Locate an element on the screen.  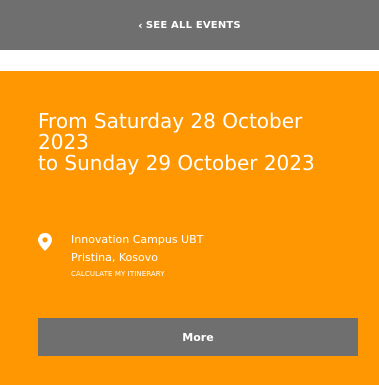
location-pin-icon is located at coordinates (45, 242).